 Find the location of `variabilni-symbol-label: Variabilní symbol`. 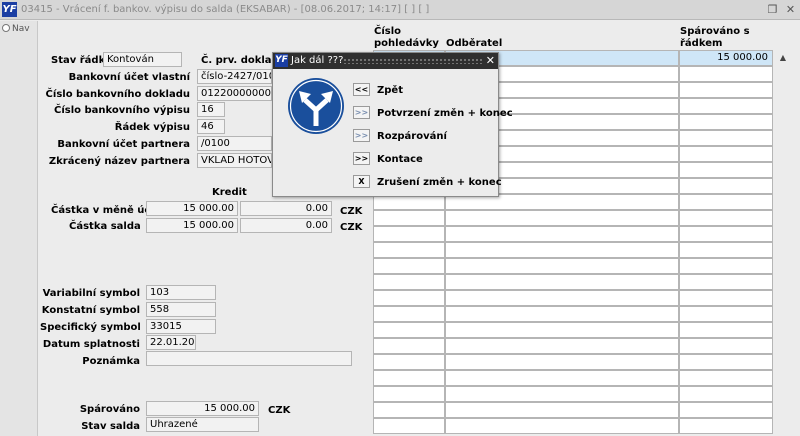

variabilni-symbol-label: Variabilní symbol is located at coordinates (91, 293).